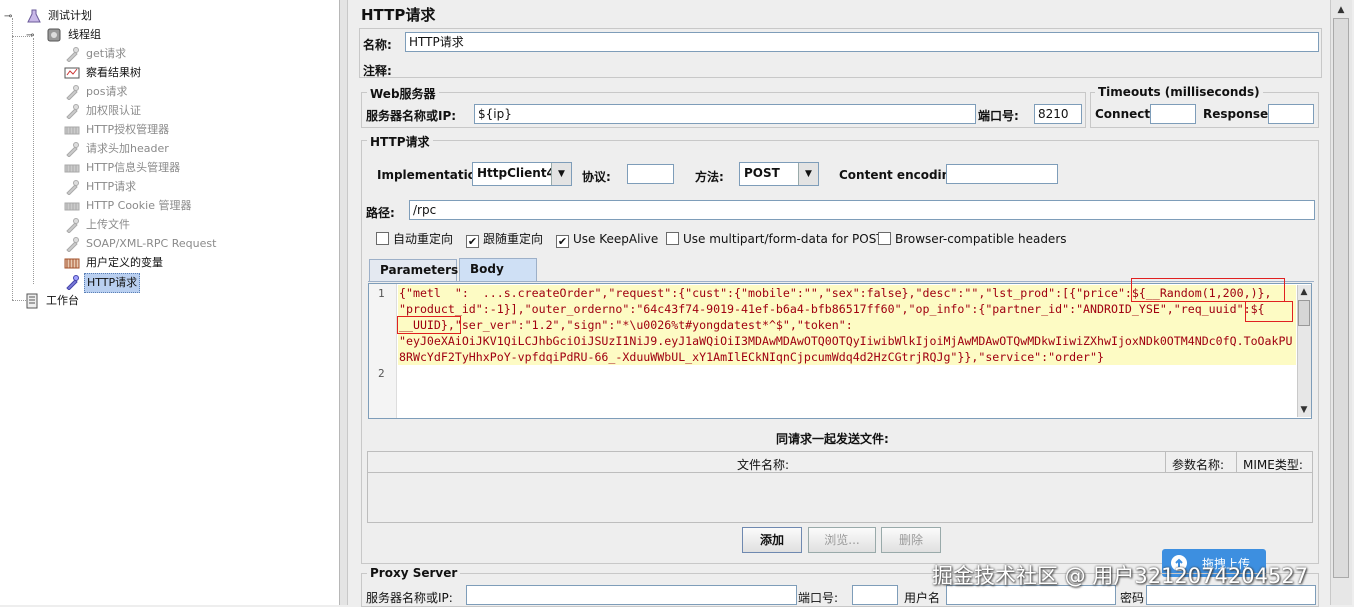 The width and height of the screenshot is (1354, 607). Describe the element at coordinates (72, 263) in the screenshot. I see `variables-icon` at that location.